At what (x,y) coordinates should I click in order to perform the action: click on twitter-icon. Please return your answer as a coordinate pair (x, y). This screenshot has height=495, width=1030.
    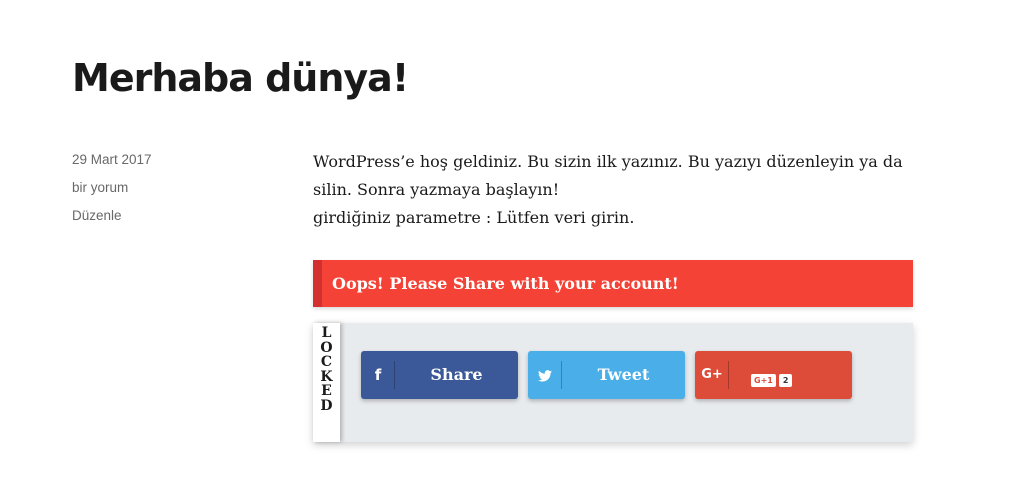
    Looking at the image, I should click on (545, 375).